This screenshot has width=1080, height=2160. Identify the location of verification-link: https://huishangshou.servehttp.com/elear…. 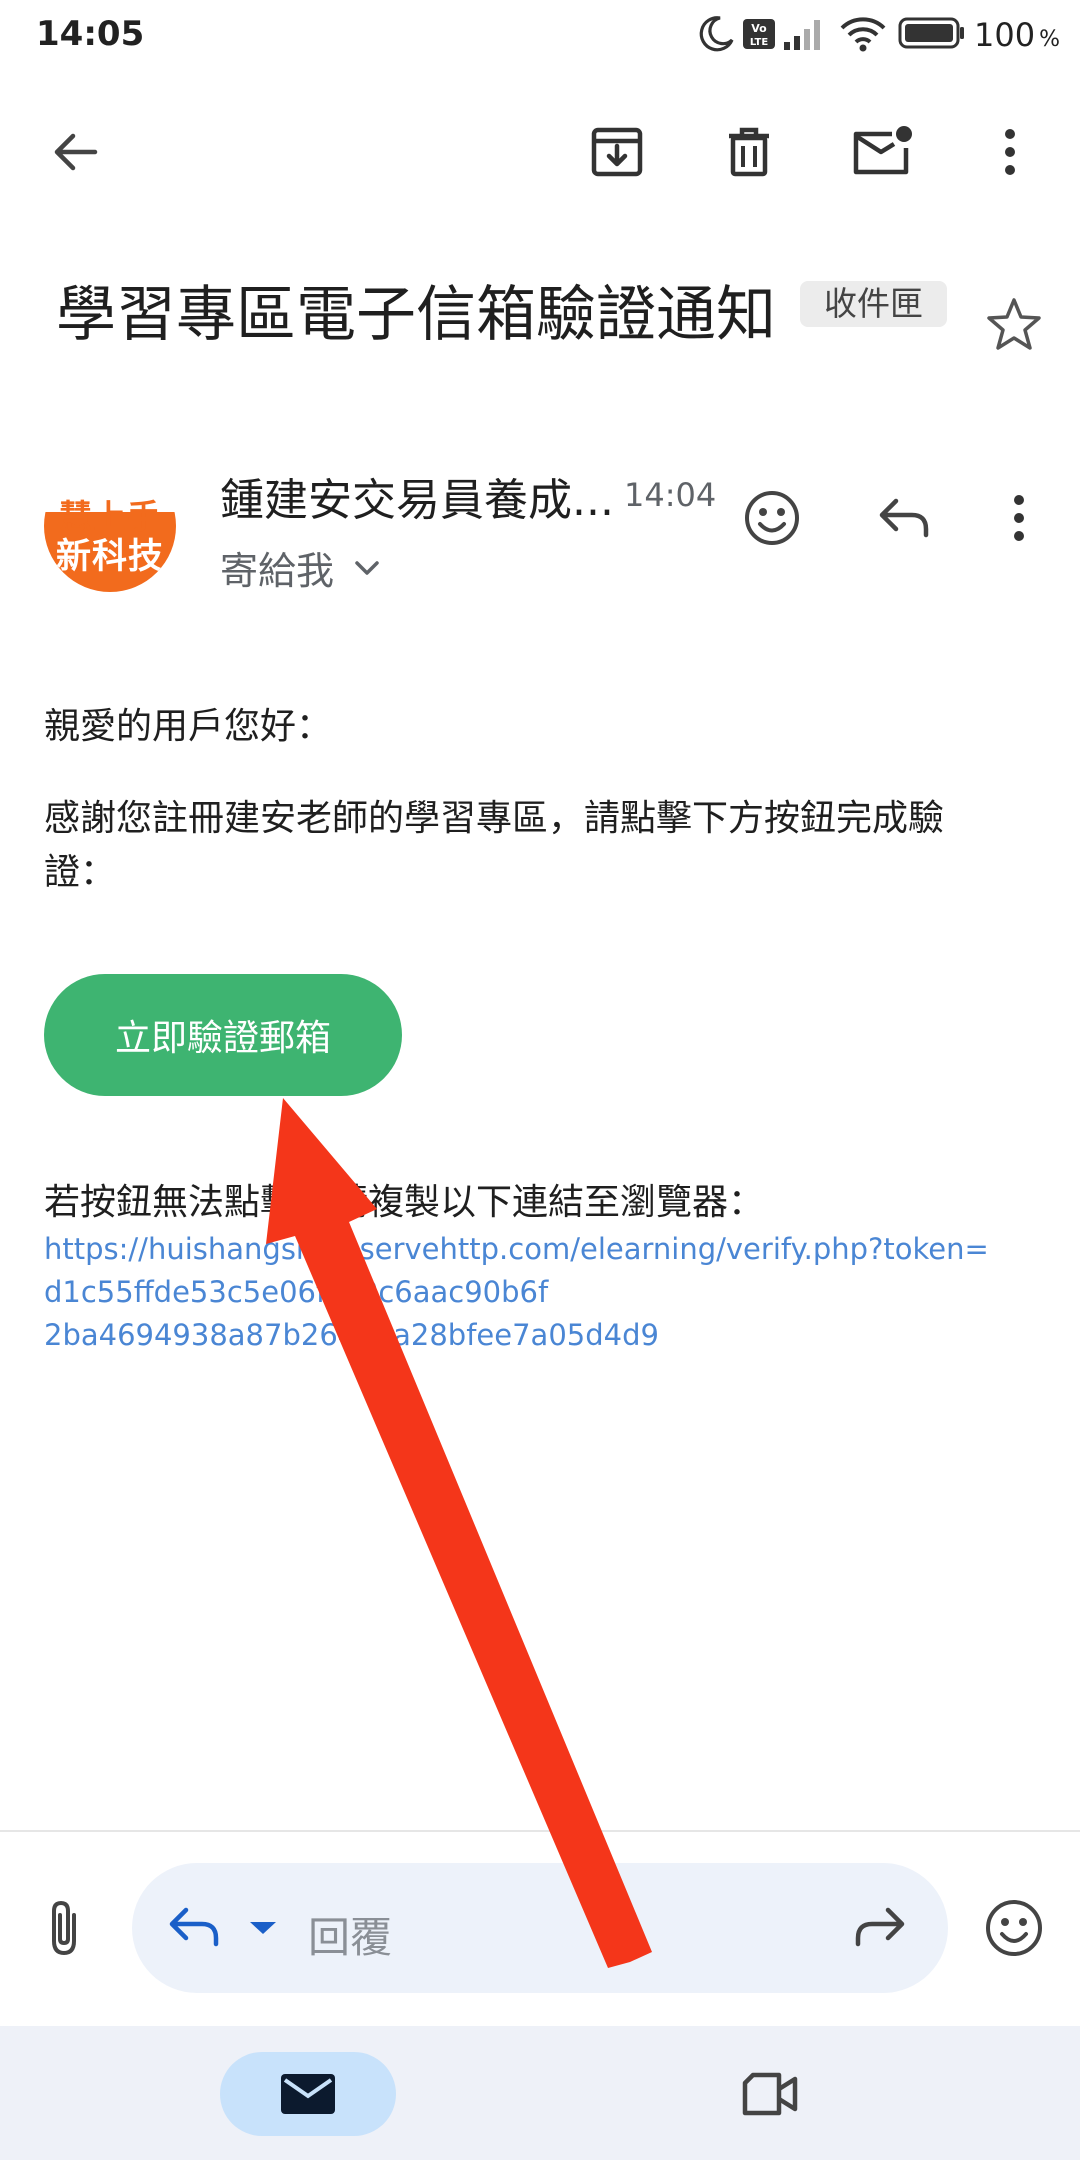
(524, 1292).